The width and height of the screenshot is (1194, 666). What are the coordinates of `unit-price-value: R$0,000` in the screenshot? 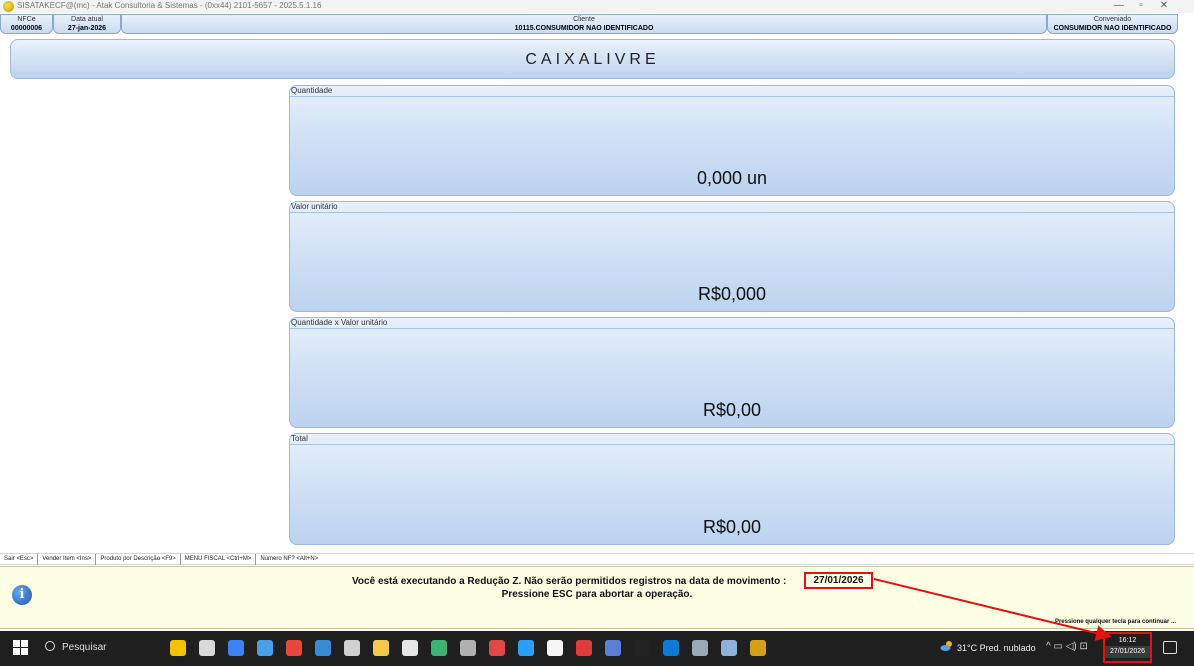 It's located at (732, 294).